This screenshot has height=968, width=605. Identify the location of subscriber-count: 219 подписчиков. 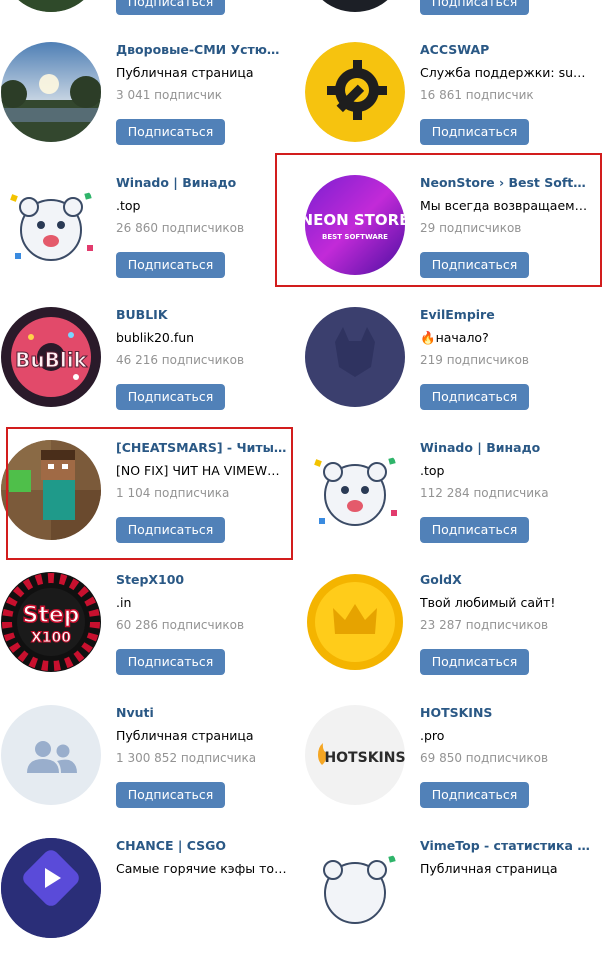
(474, 360).